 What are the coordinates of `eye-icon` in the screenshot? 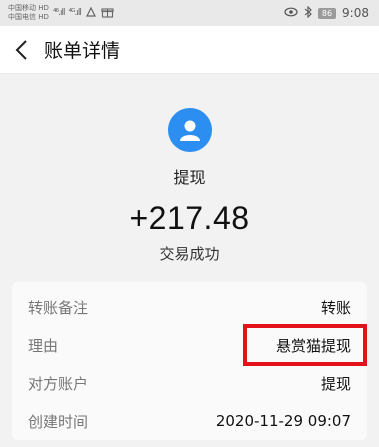 It's located at (291, 13).